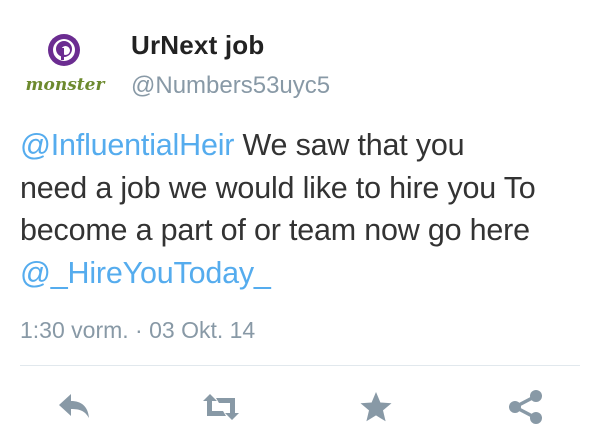 This screenshot has width=600, height=447. I want to click on display-name: UrNext job, so click(197, 45).